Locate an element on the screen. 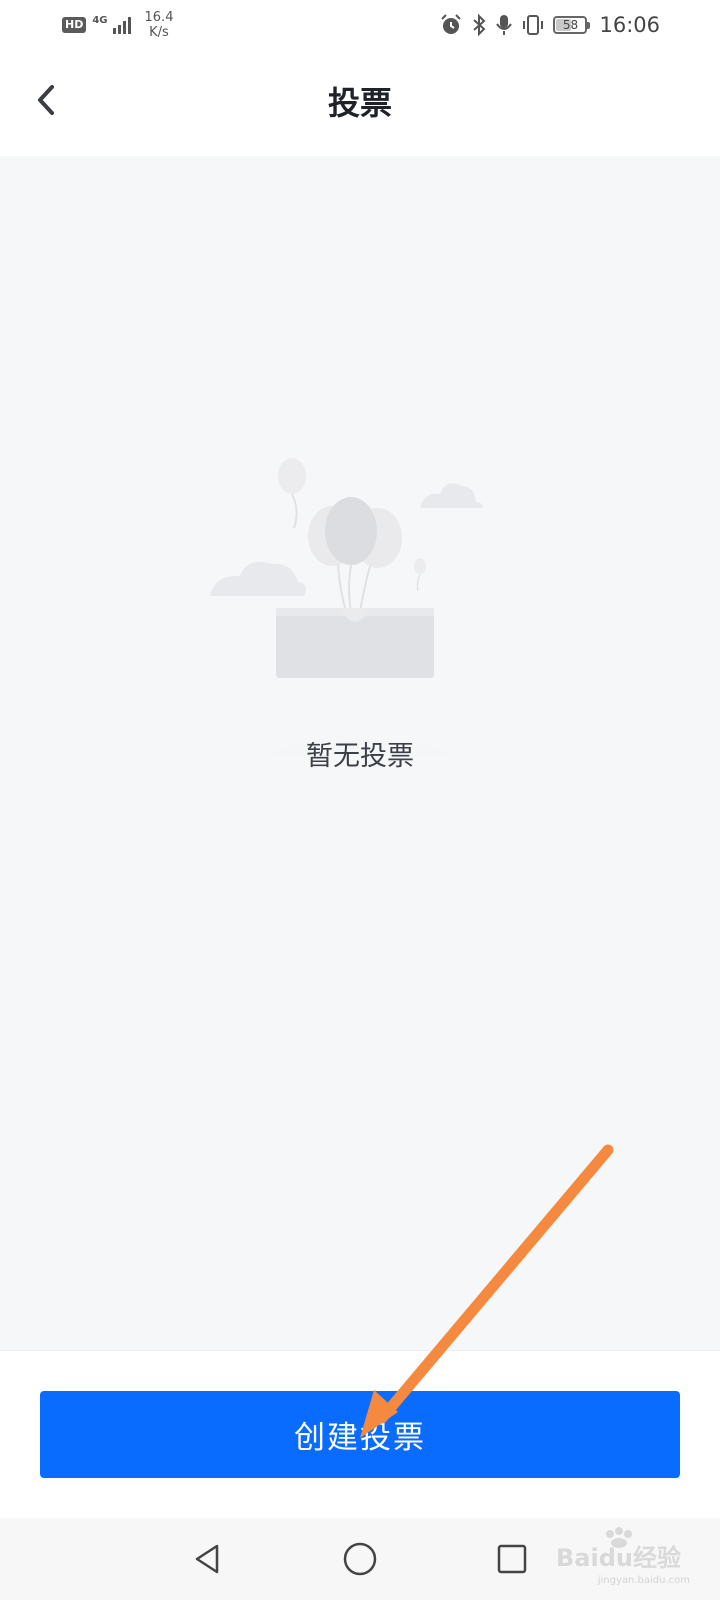  square-recents-icon is located at coordinates (512, 1559).